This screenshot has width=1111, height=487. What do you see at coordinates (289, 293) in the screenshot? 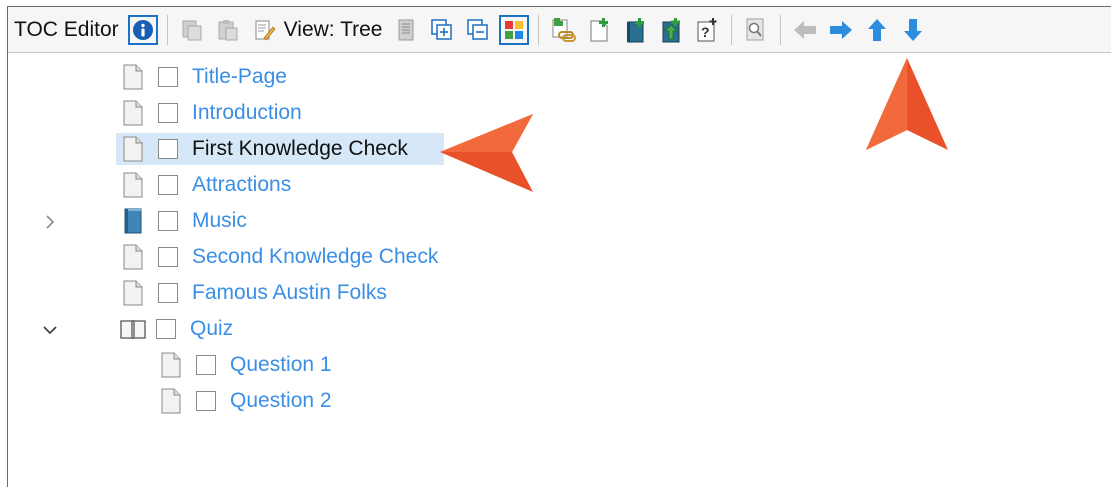
I see `tree-item-label: Famous Austin Folks` at bounding box center [289, 293].